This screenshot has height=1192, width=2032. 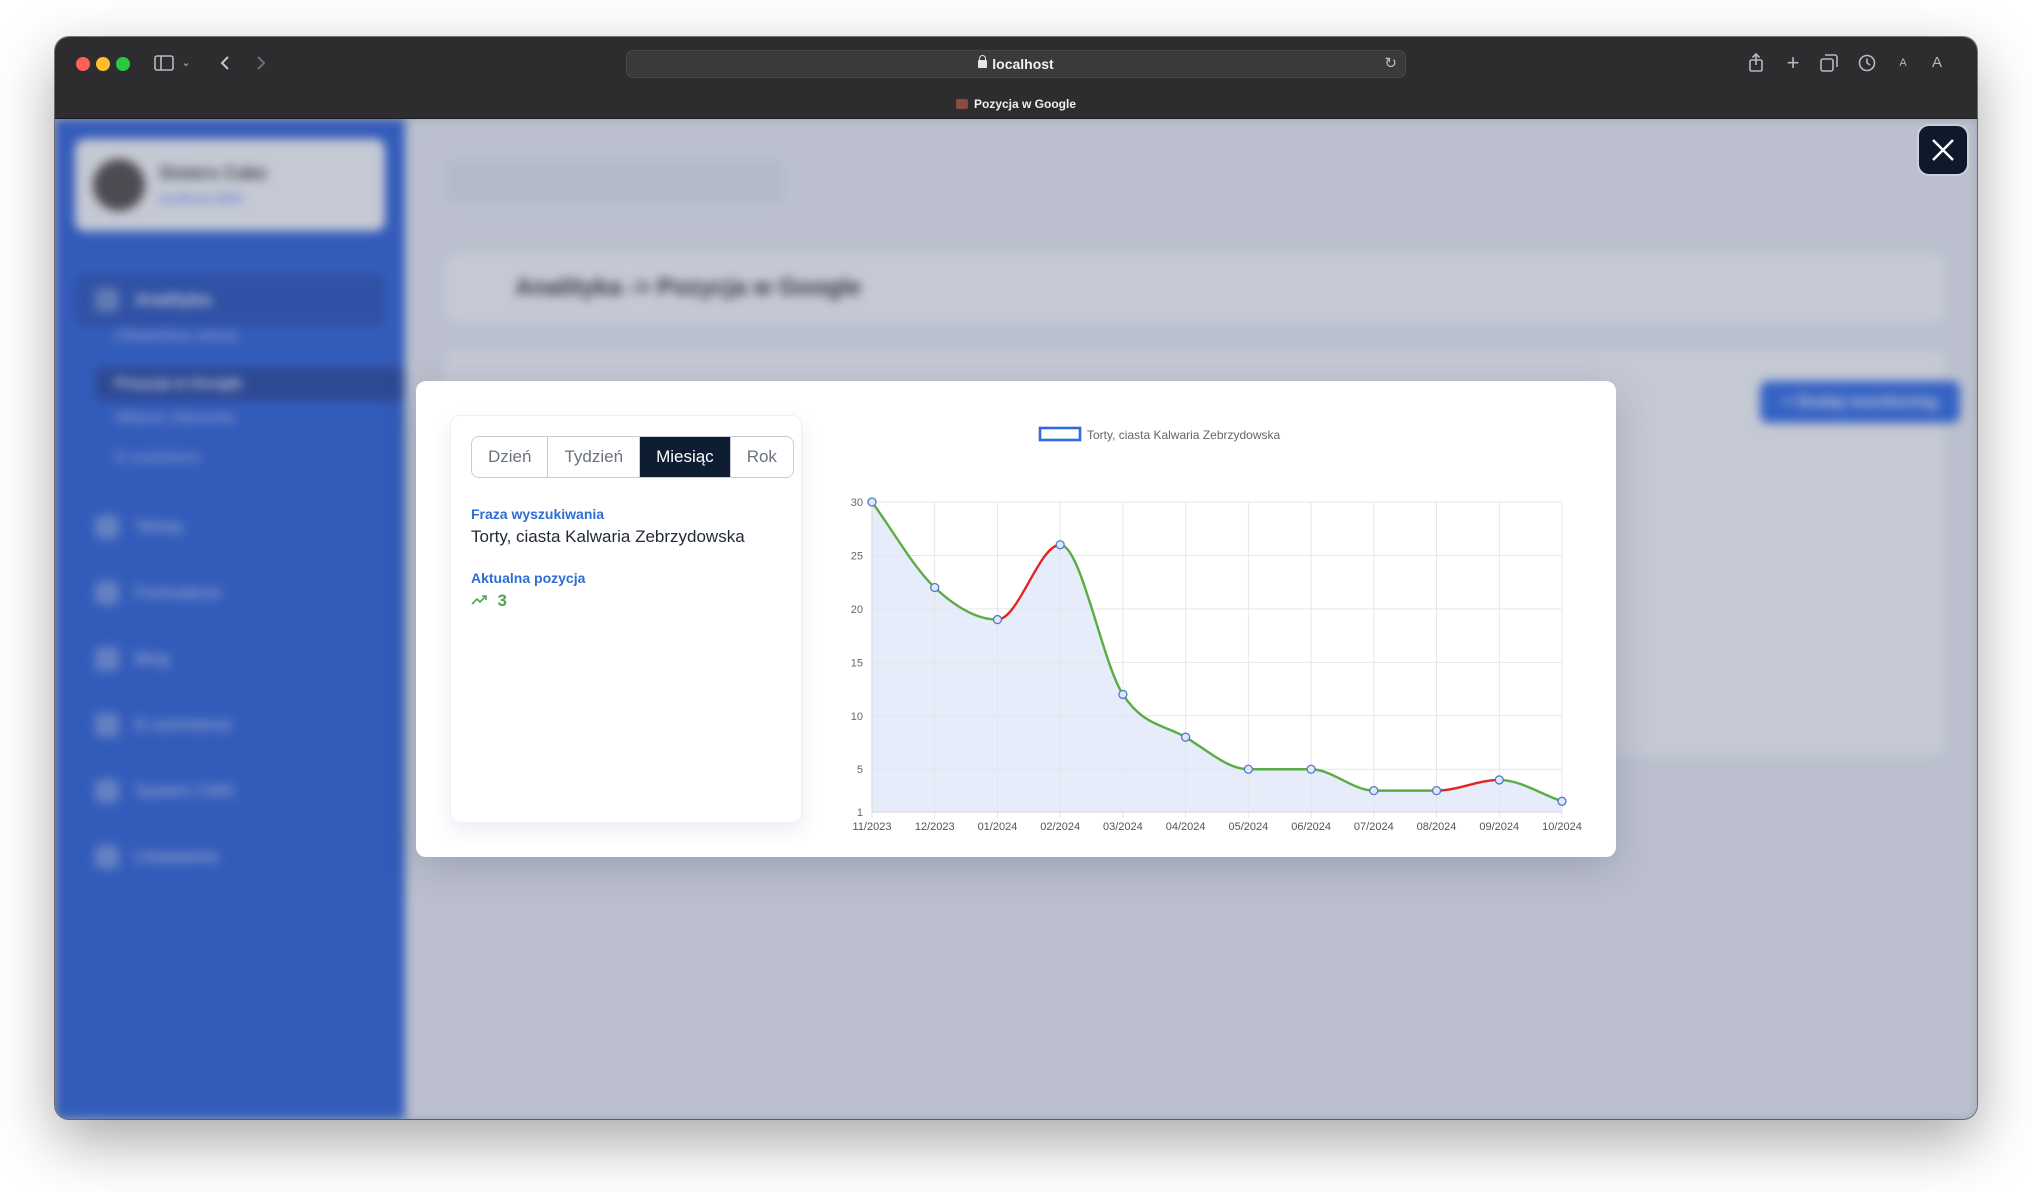 I want to click on reload-icon: ↻, so click(x=1390, y=64).